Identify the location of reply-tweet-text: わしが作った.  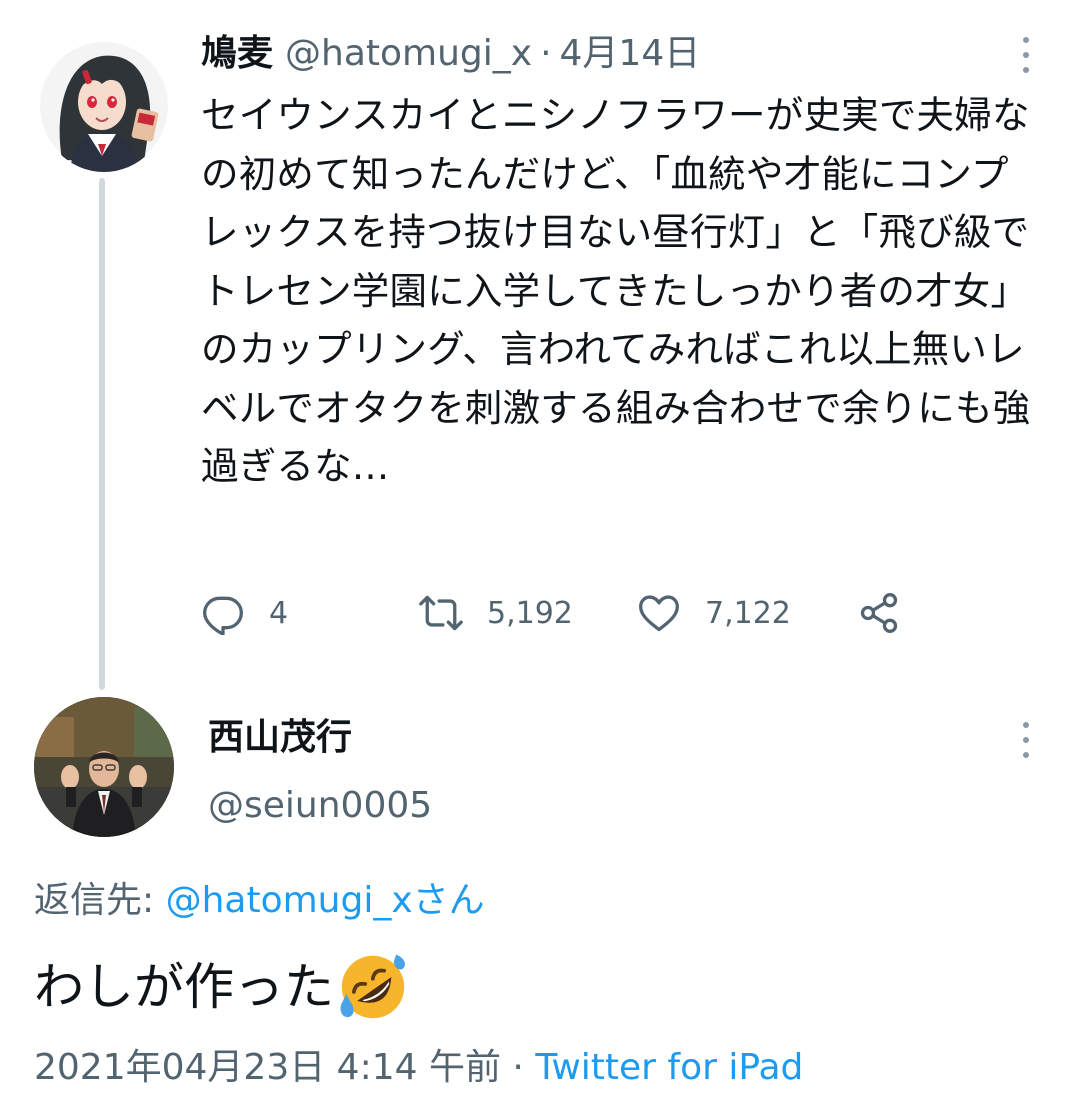
(184, 987).